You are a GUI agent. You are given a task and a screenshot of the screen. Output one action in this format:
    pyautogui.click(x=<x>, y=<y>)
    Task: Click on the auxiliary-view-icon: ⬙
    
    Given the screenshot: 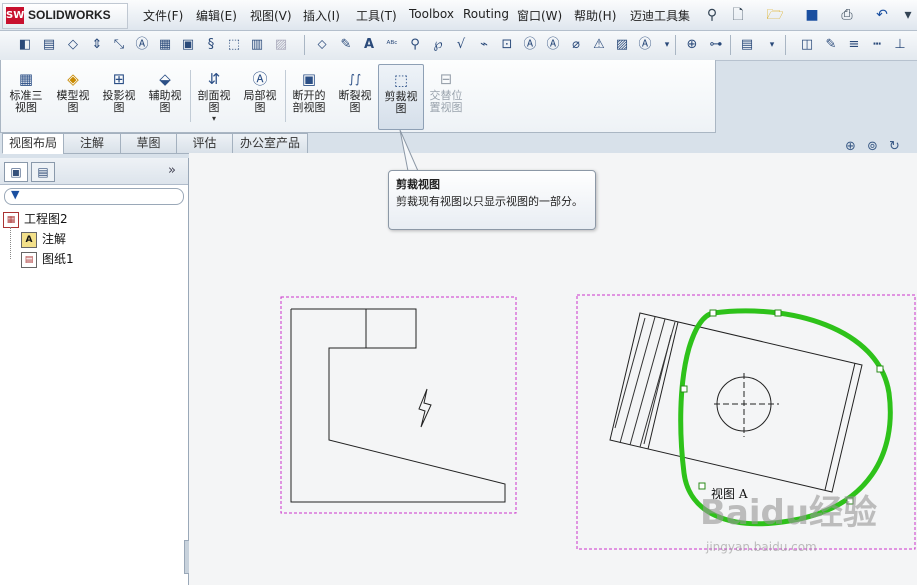 What is the action you would take?
    pyautogui.click(x=165, y=79)
    